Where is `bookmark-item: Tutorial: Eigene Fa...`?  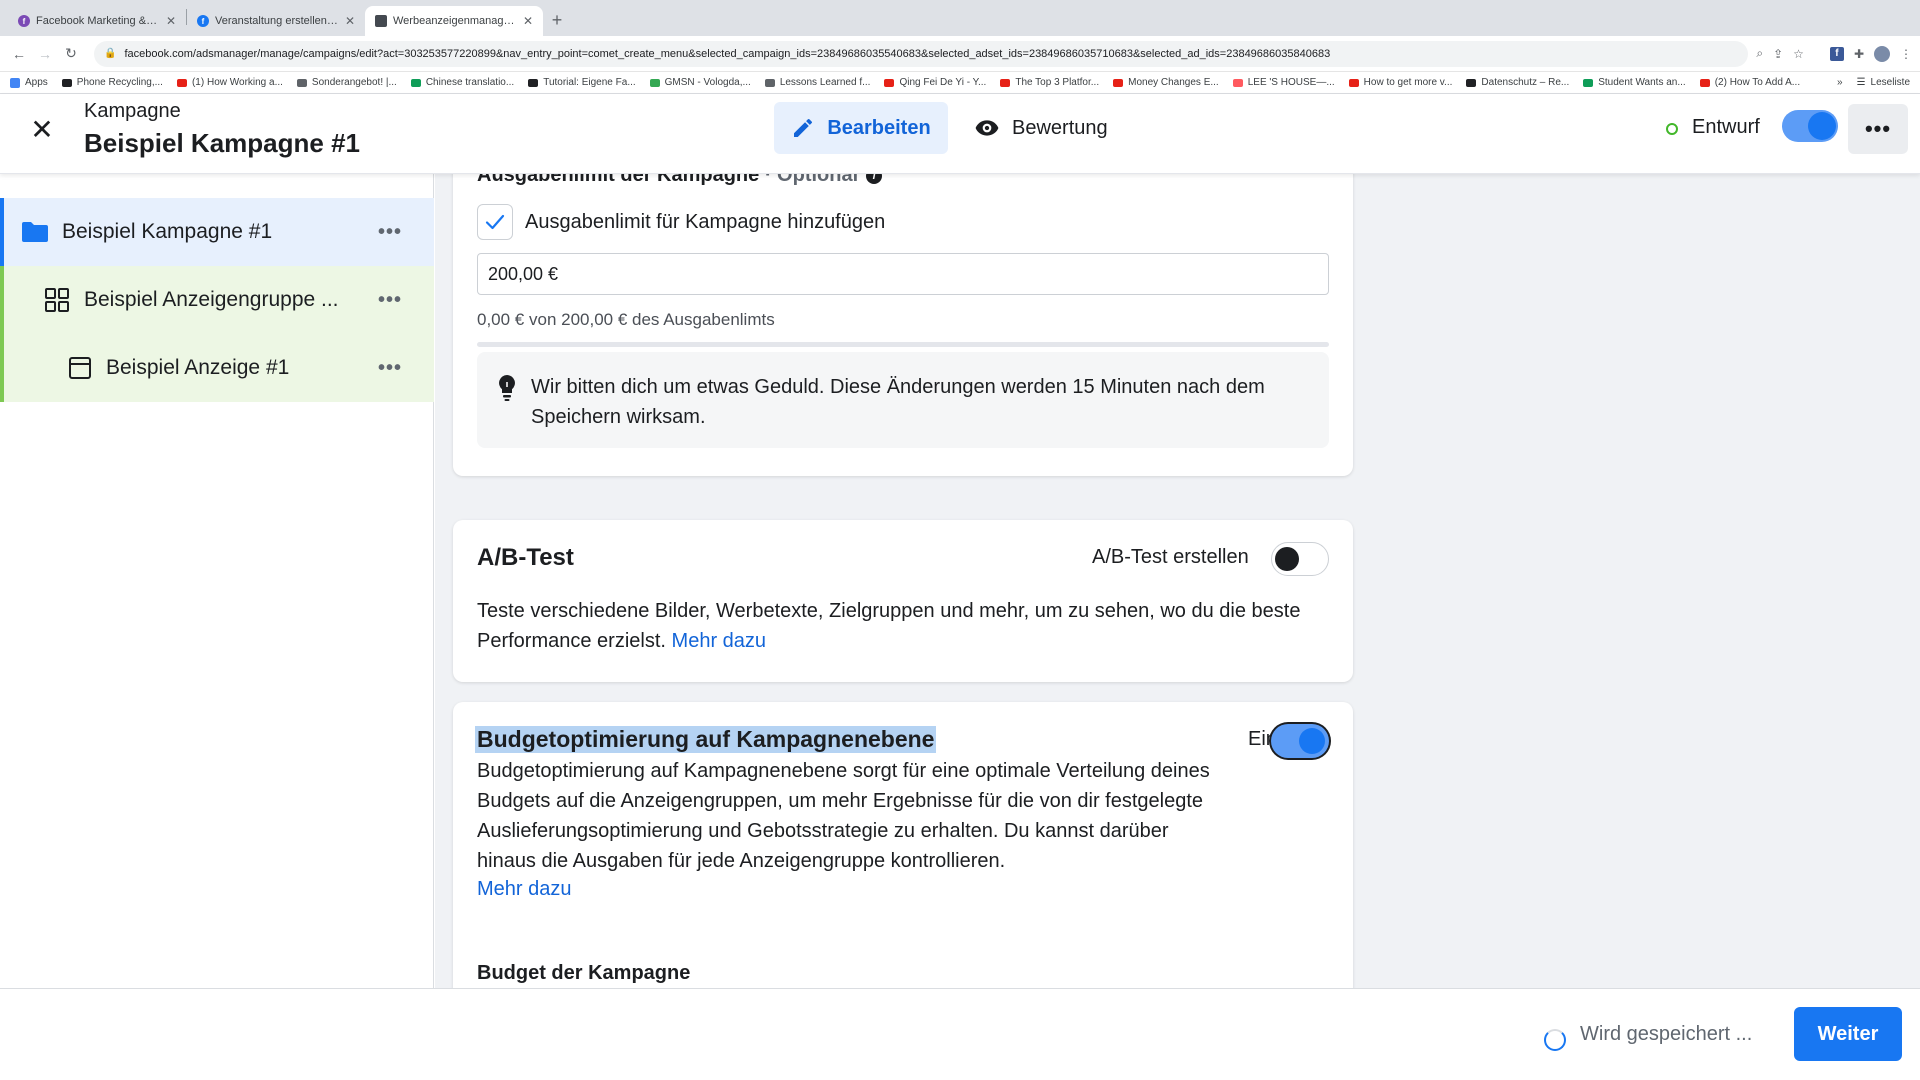 bookmark-item: Tutorial: Eigene Fa... is located at coordinates (582, 82).